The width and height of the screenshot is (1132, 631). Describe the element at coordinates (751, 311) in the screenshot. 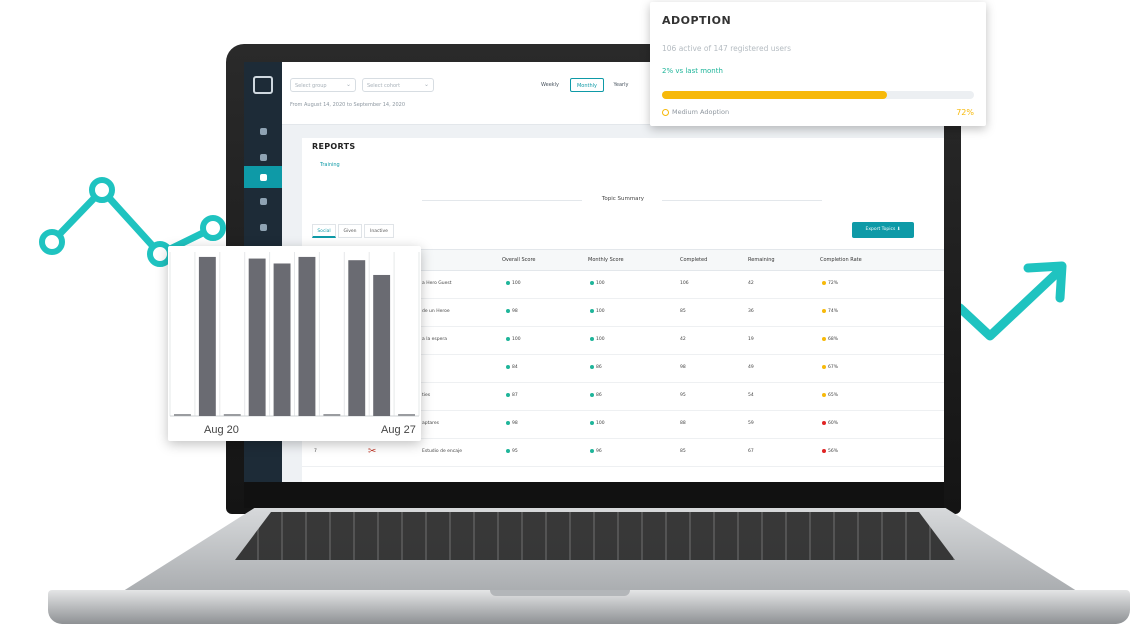

I see `cell-remaining-text: 36` at that location.